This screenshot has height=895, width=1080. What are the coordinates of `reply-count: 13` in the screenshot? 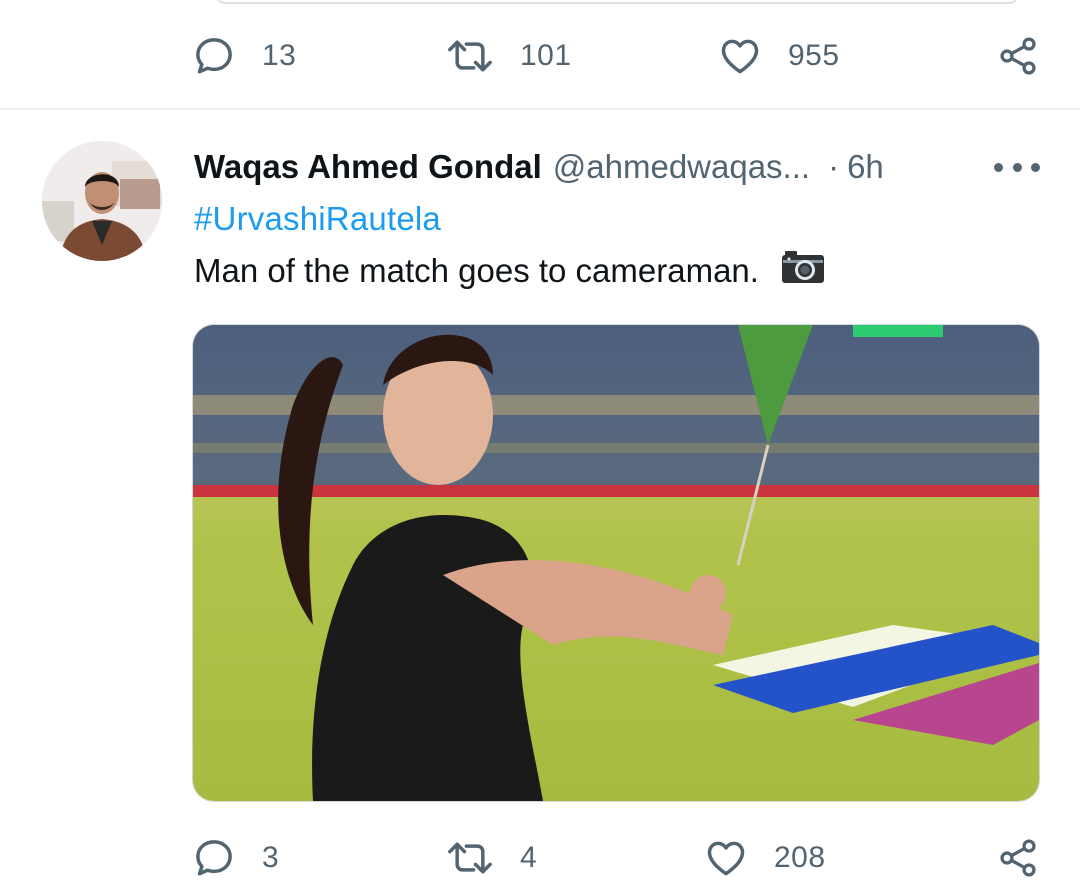 It's located at (279, 55).